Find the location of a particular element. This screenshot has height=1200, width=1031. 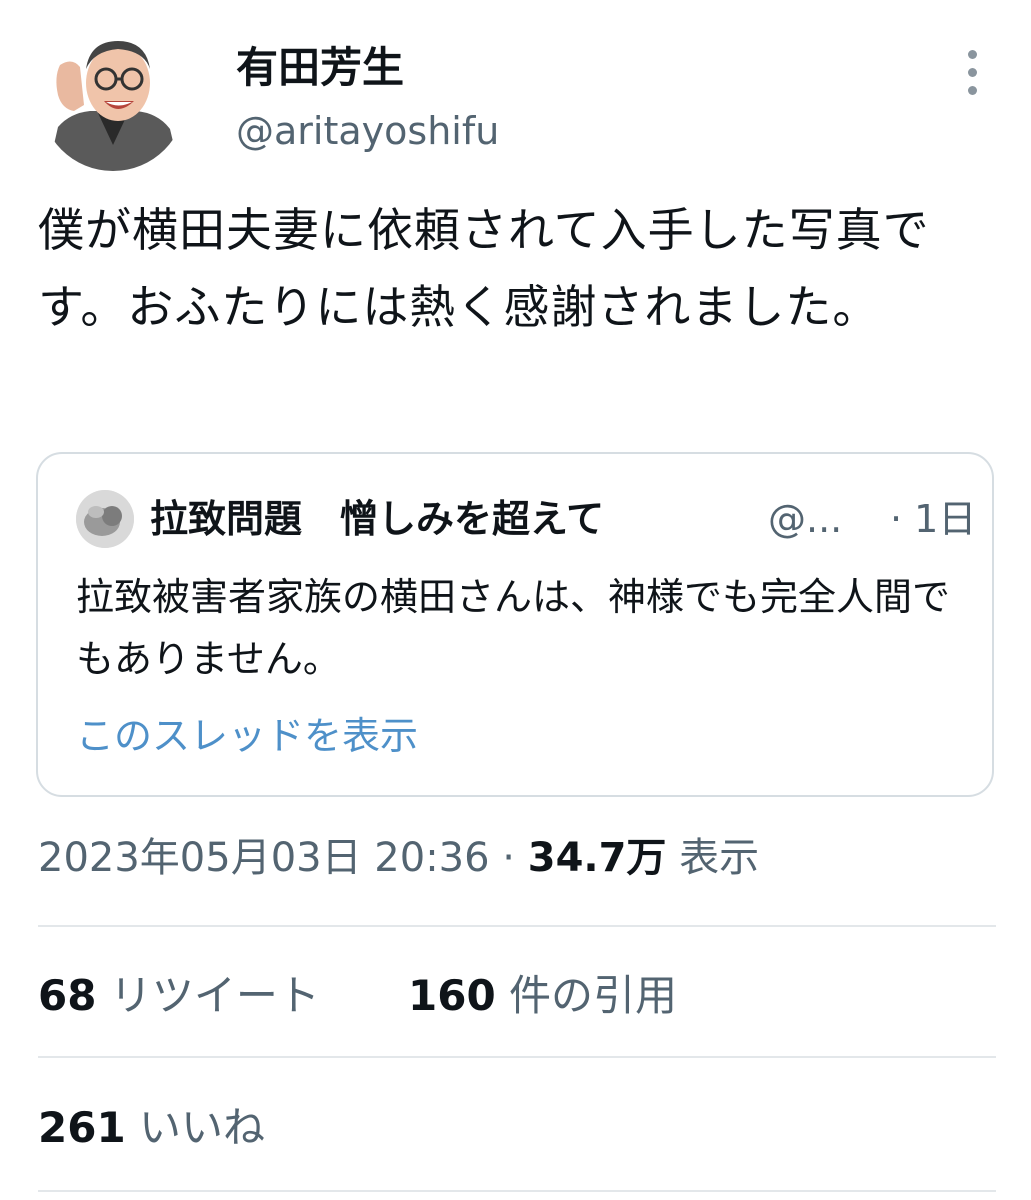

views-count: 34.7万 is located at coordinates (597, 858).